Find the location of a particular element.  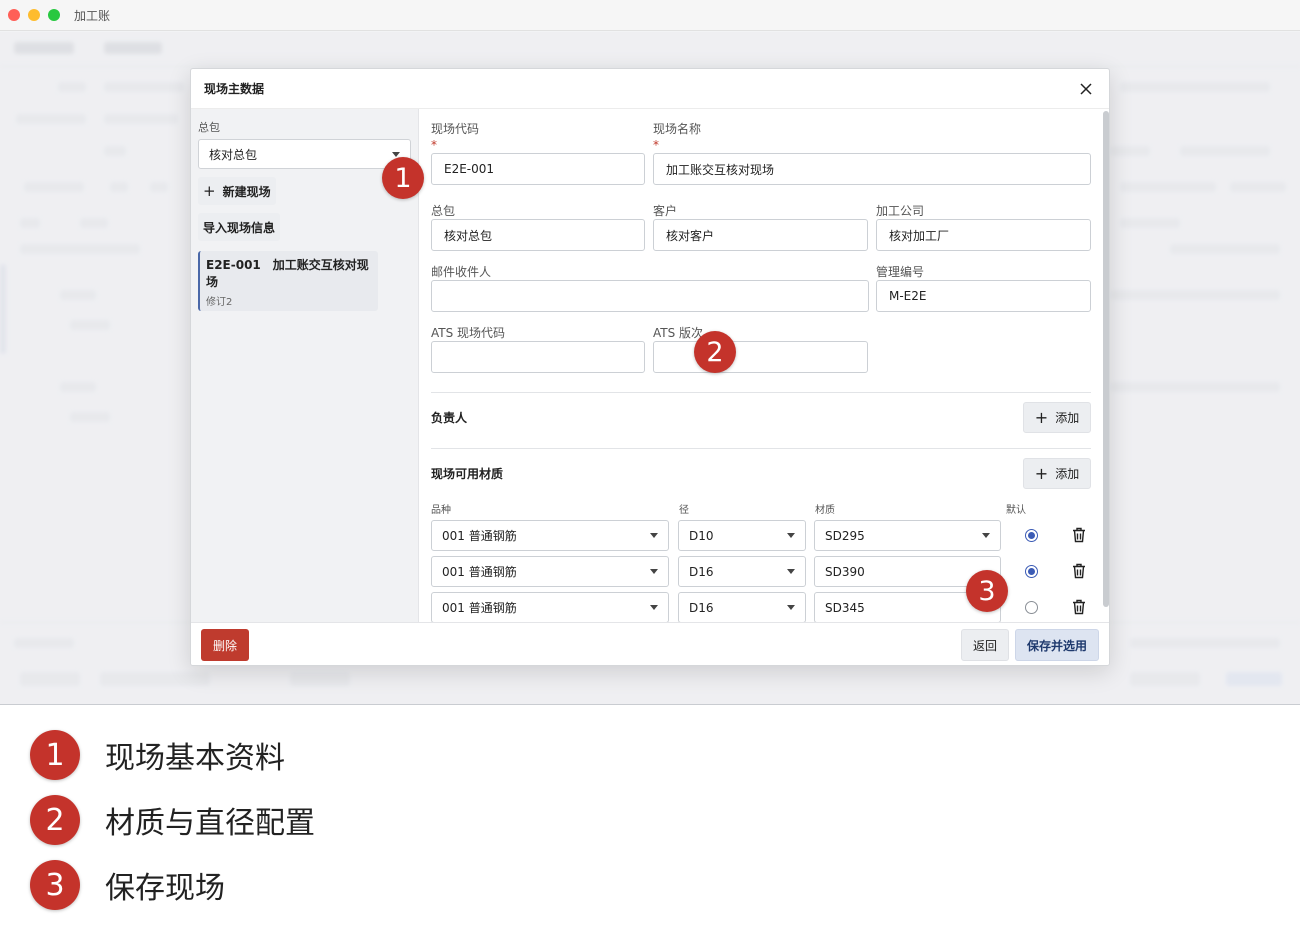

general-input: 核对总包 is located at coordinates (538, 235).